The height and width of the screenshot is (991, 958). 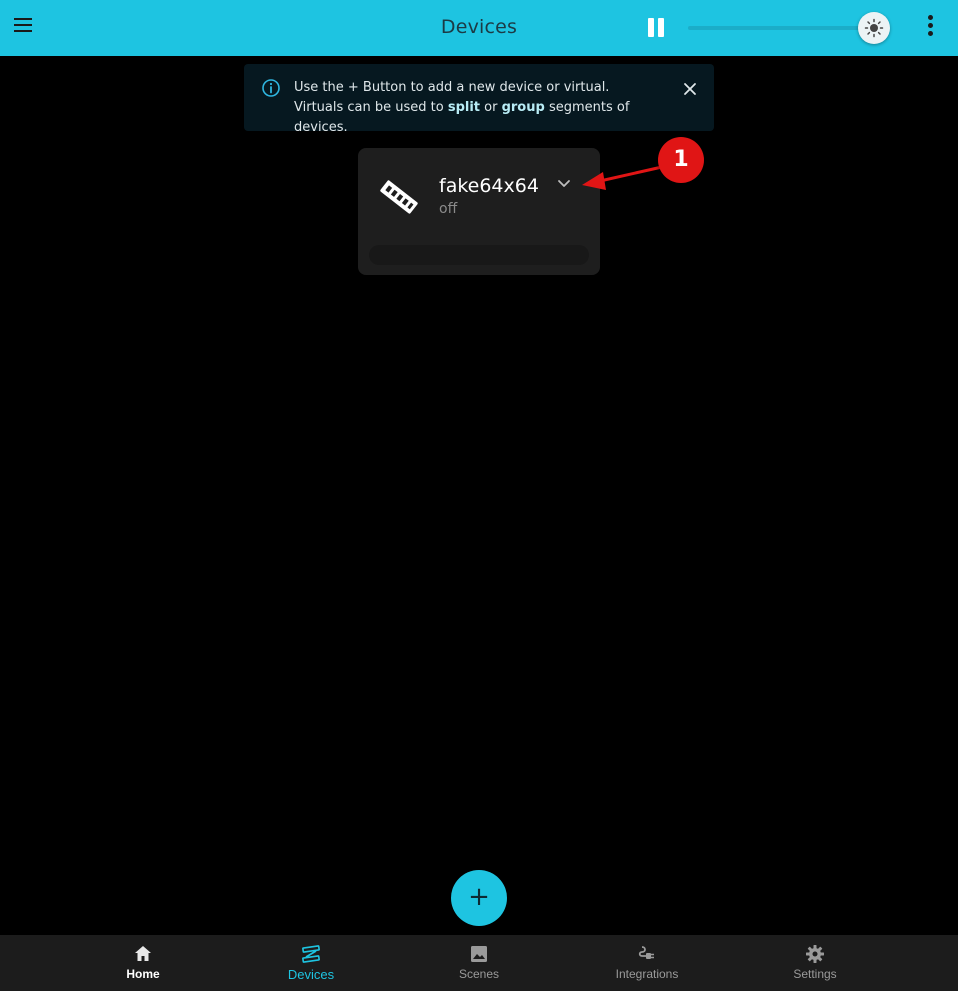 I want to click on info-bold-group: group, so click(x=523, y=107).